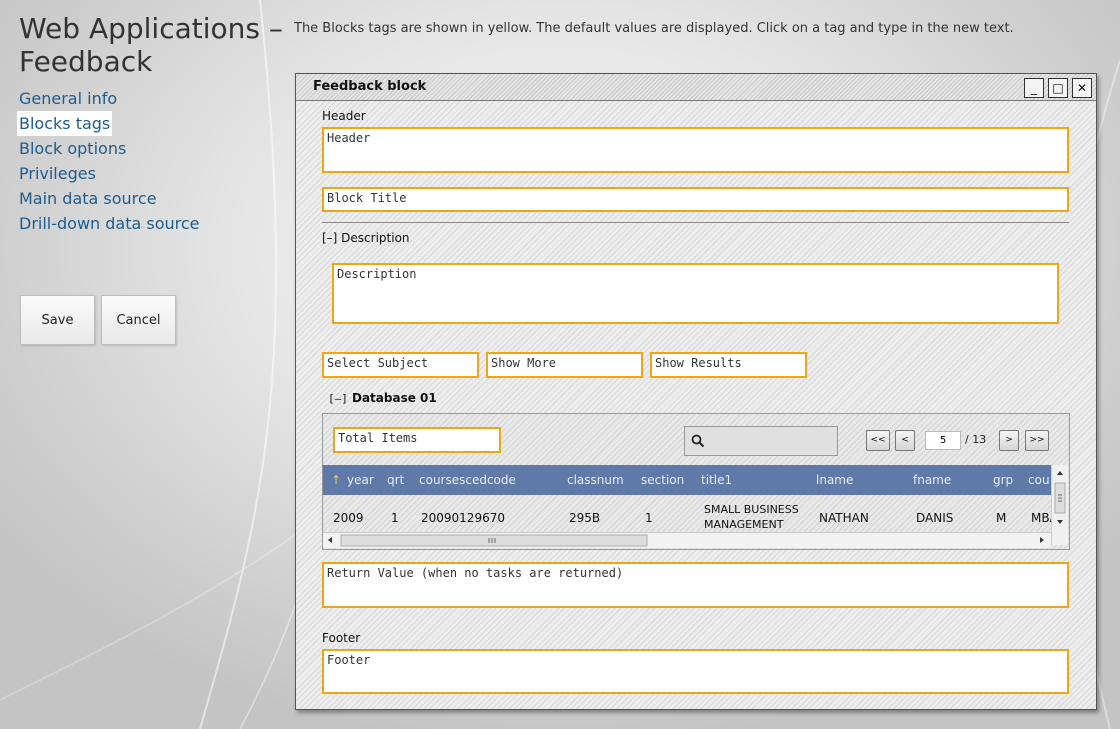  I want to click on block-title-field: Block Title, so click(695, 199).